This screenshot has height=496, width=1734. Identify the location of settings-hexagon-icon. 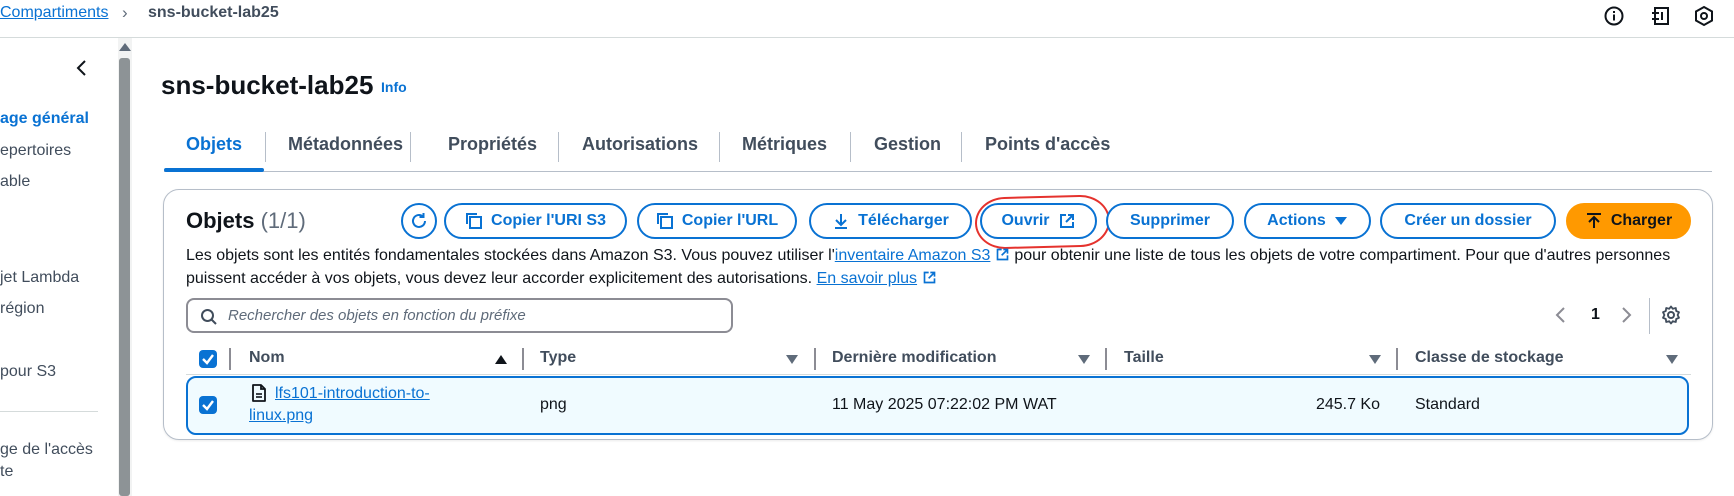
(1704, 16).